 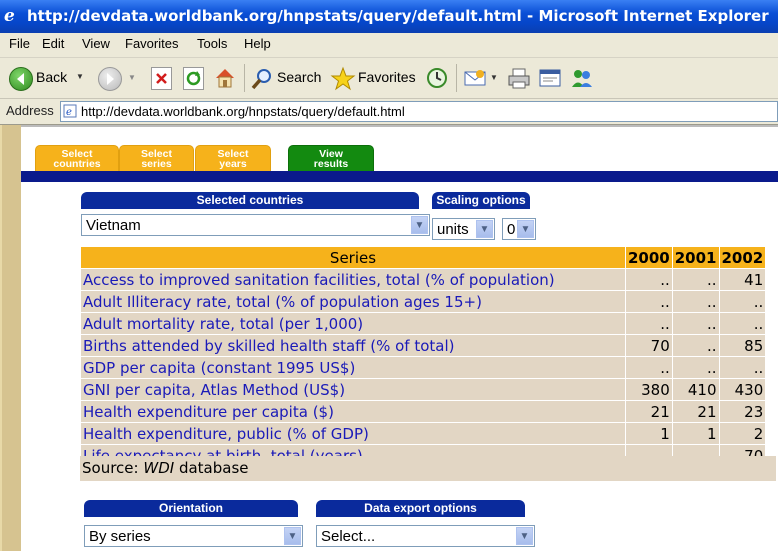 What do you see at coordinates (399, 176) in the screenshot?
I see `nav-stripe` at bounding box center [399, 176].